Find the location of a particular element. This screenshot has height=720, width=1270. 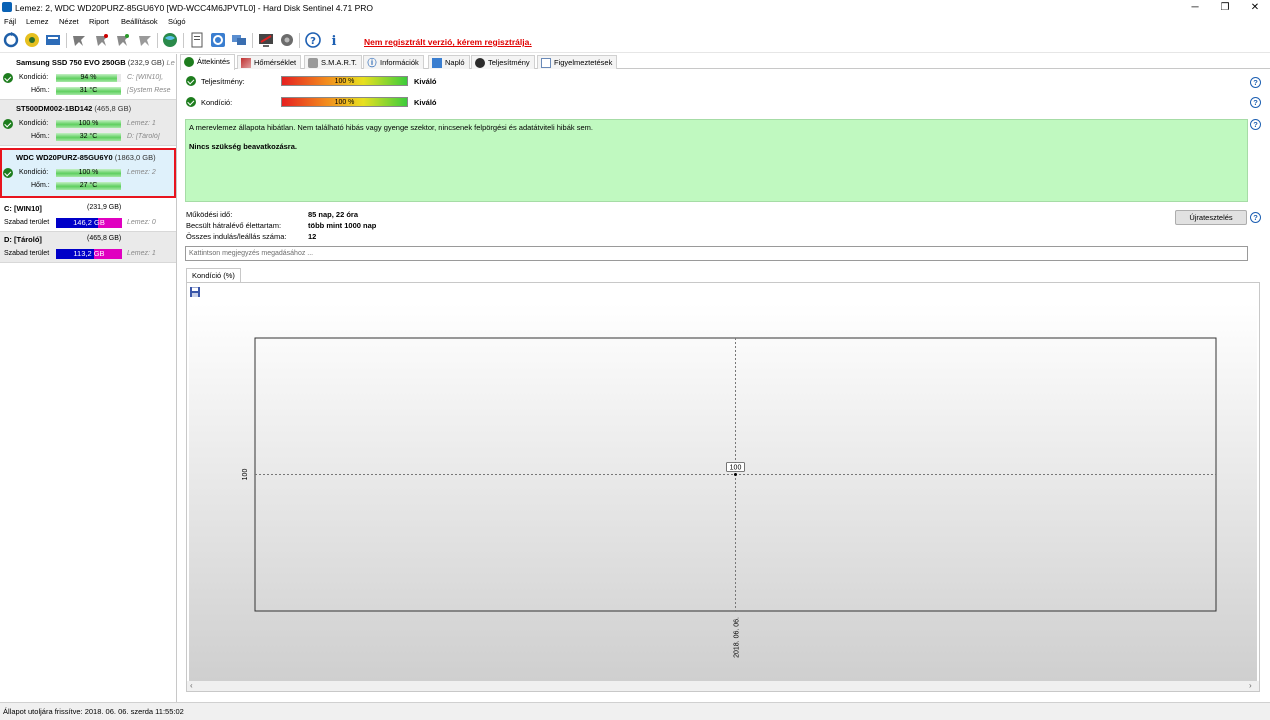

sync-icon is located at coordinates (218, 40).